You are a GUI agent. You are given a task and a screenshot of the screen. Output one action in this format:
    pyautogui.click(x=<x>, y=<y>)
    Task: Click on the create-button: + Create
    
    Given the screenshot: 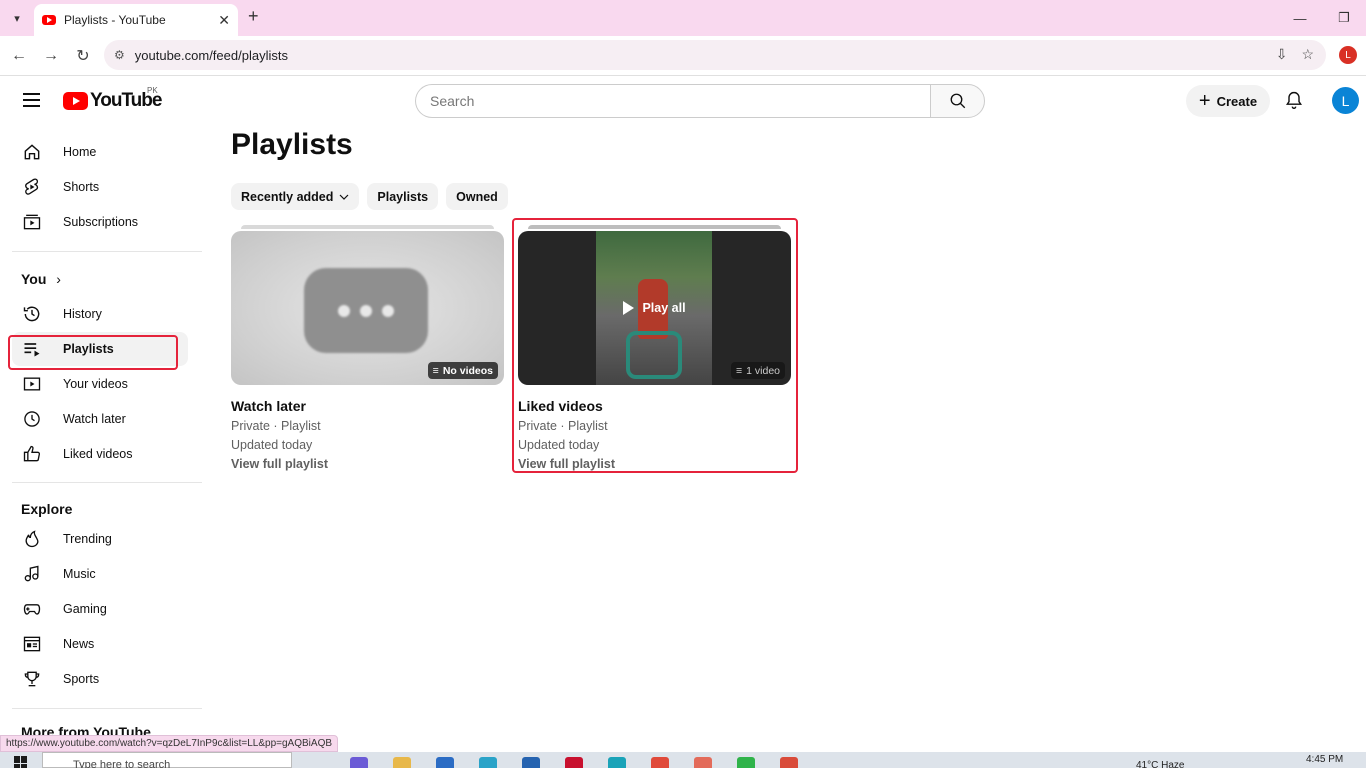 What is the action you would take?
    pyautogui.click(x=1228, y=101)
    